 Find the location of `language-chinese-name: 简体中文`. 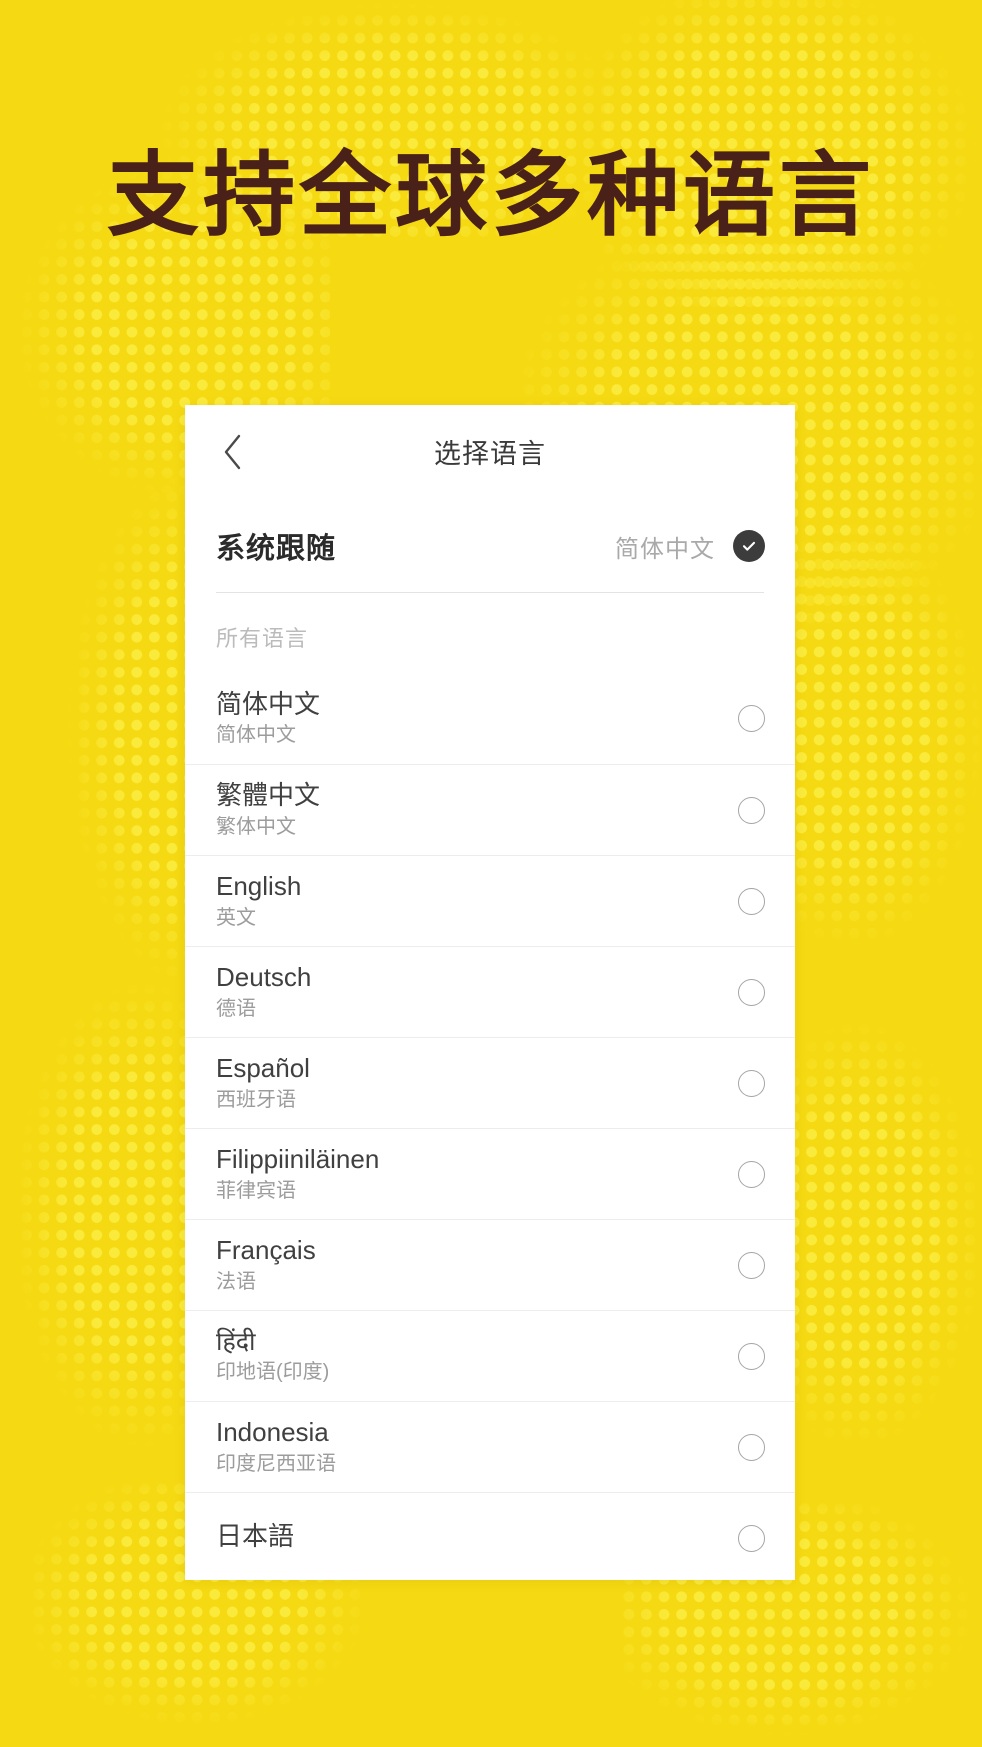

language-chinese-name: 简体中文 is located at coordinates (256, 735).